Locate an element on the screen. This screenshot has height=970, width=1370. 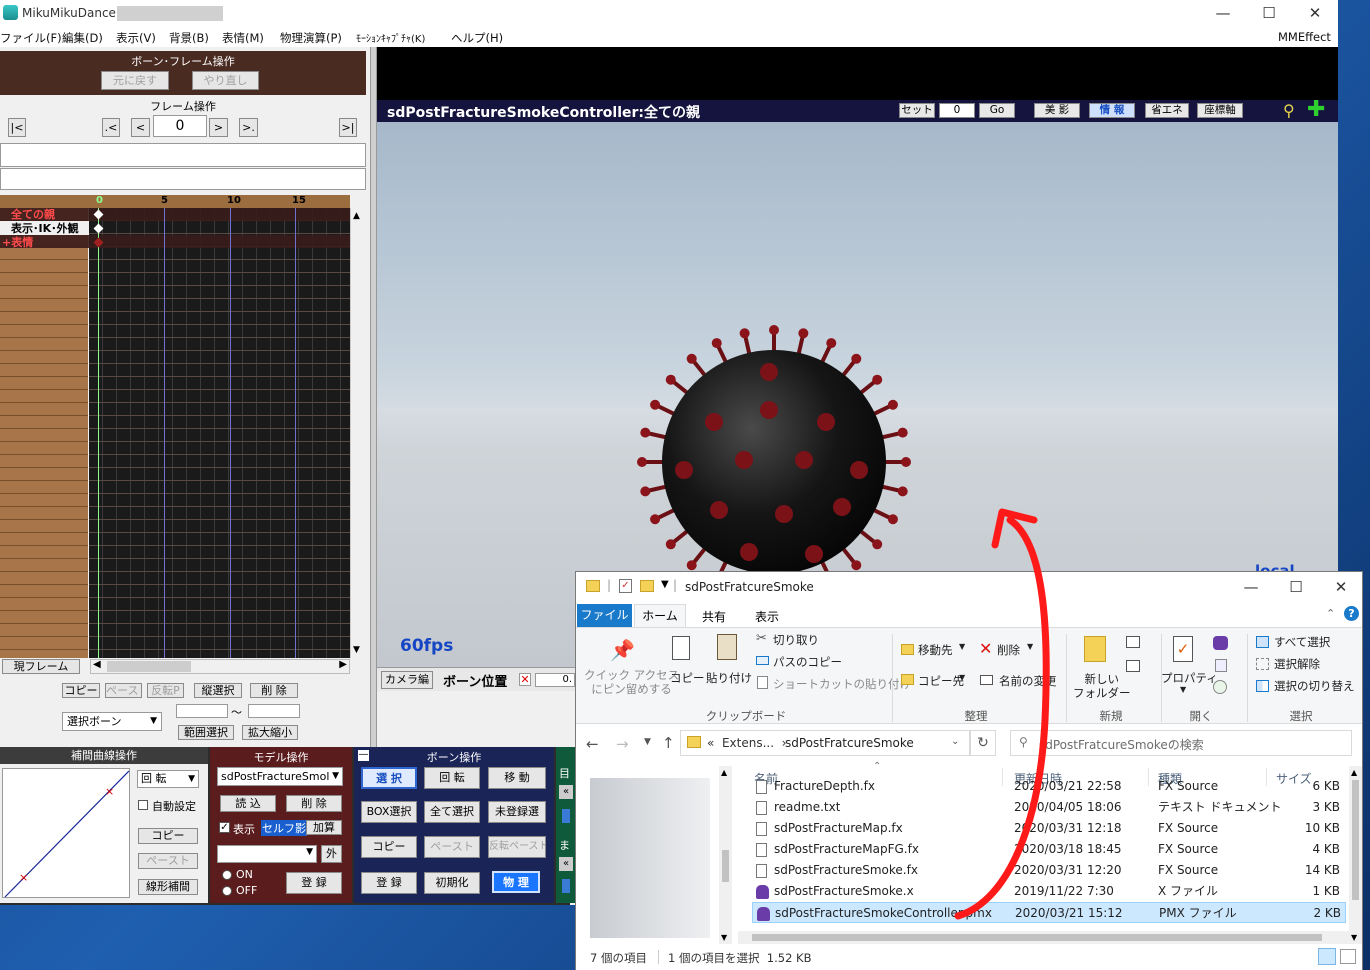
forward-arrow-icon: → is located at coordinates (622, 744).